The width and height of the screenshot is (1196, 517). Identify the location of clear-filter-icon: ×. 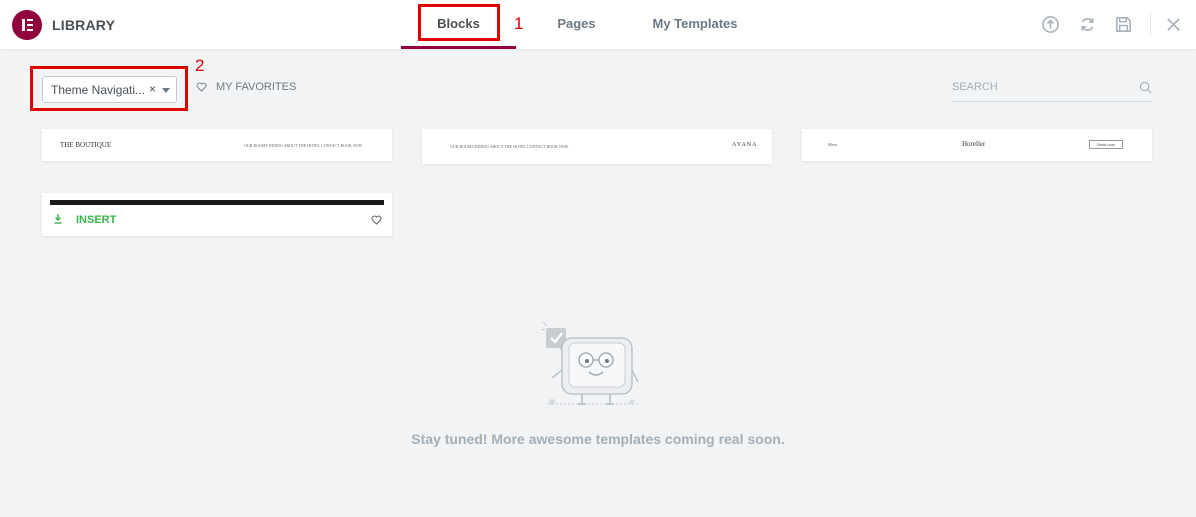
(152, 89).